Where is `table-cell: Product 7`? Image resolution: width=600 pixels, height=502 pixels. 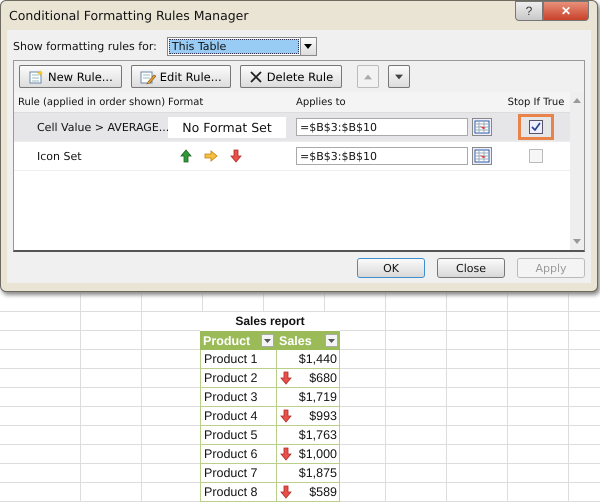
table-cell: Product 7 is located at coordinates (238, 473).